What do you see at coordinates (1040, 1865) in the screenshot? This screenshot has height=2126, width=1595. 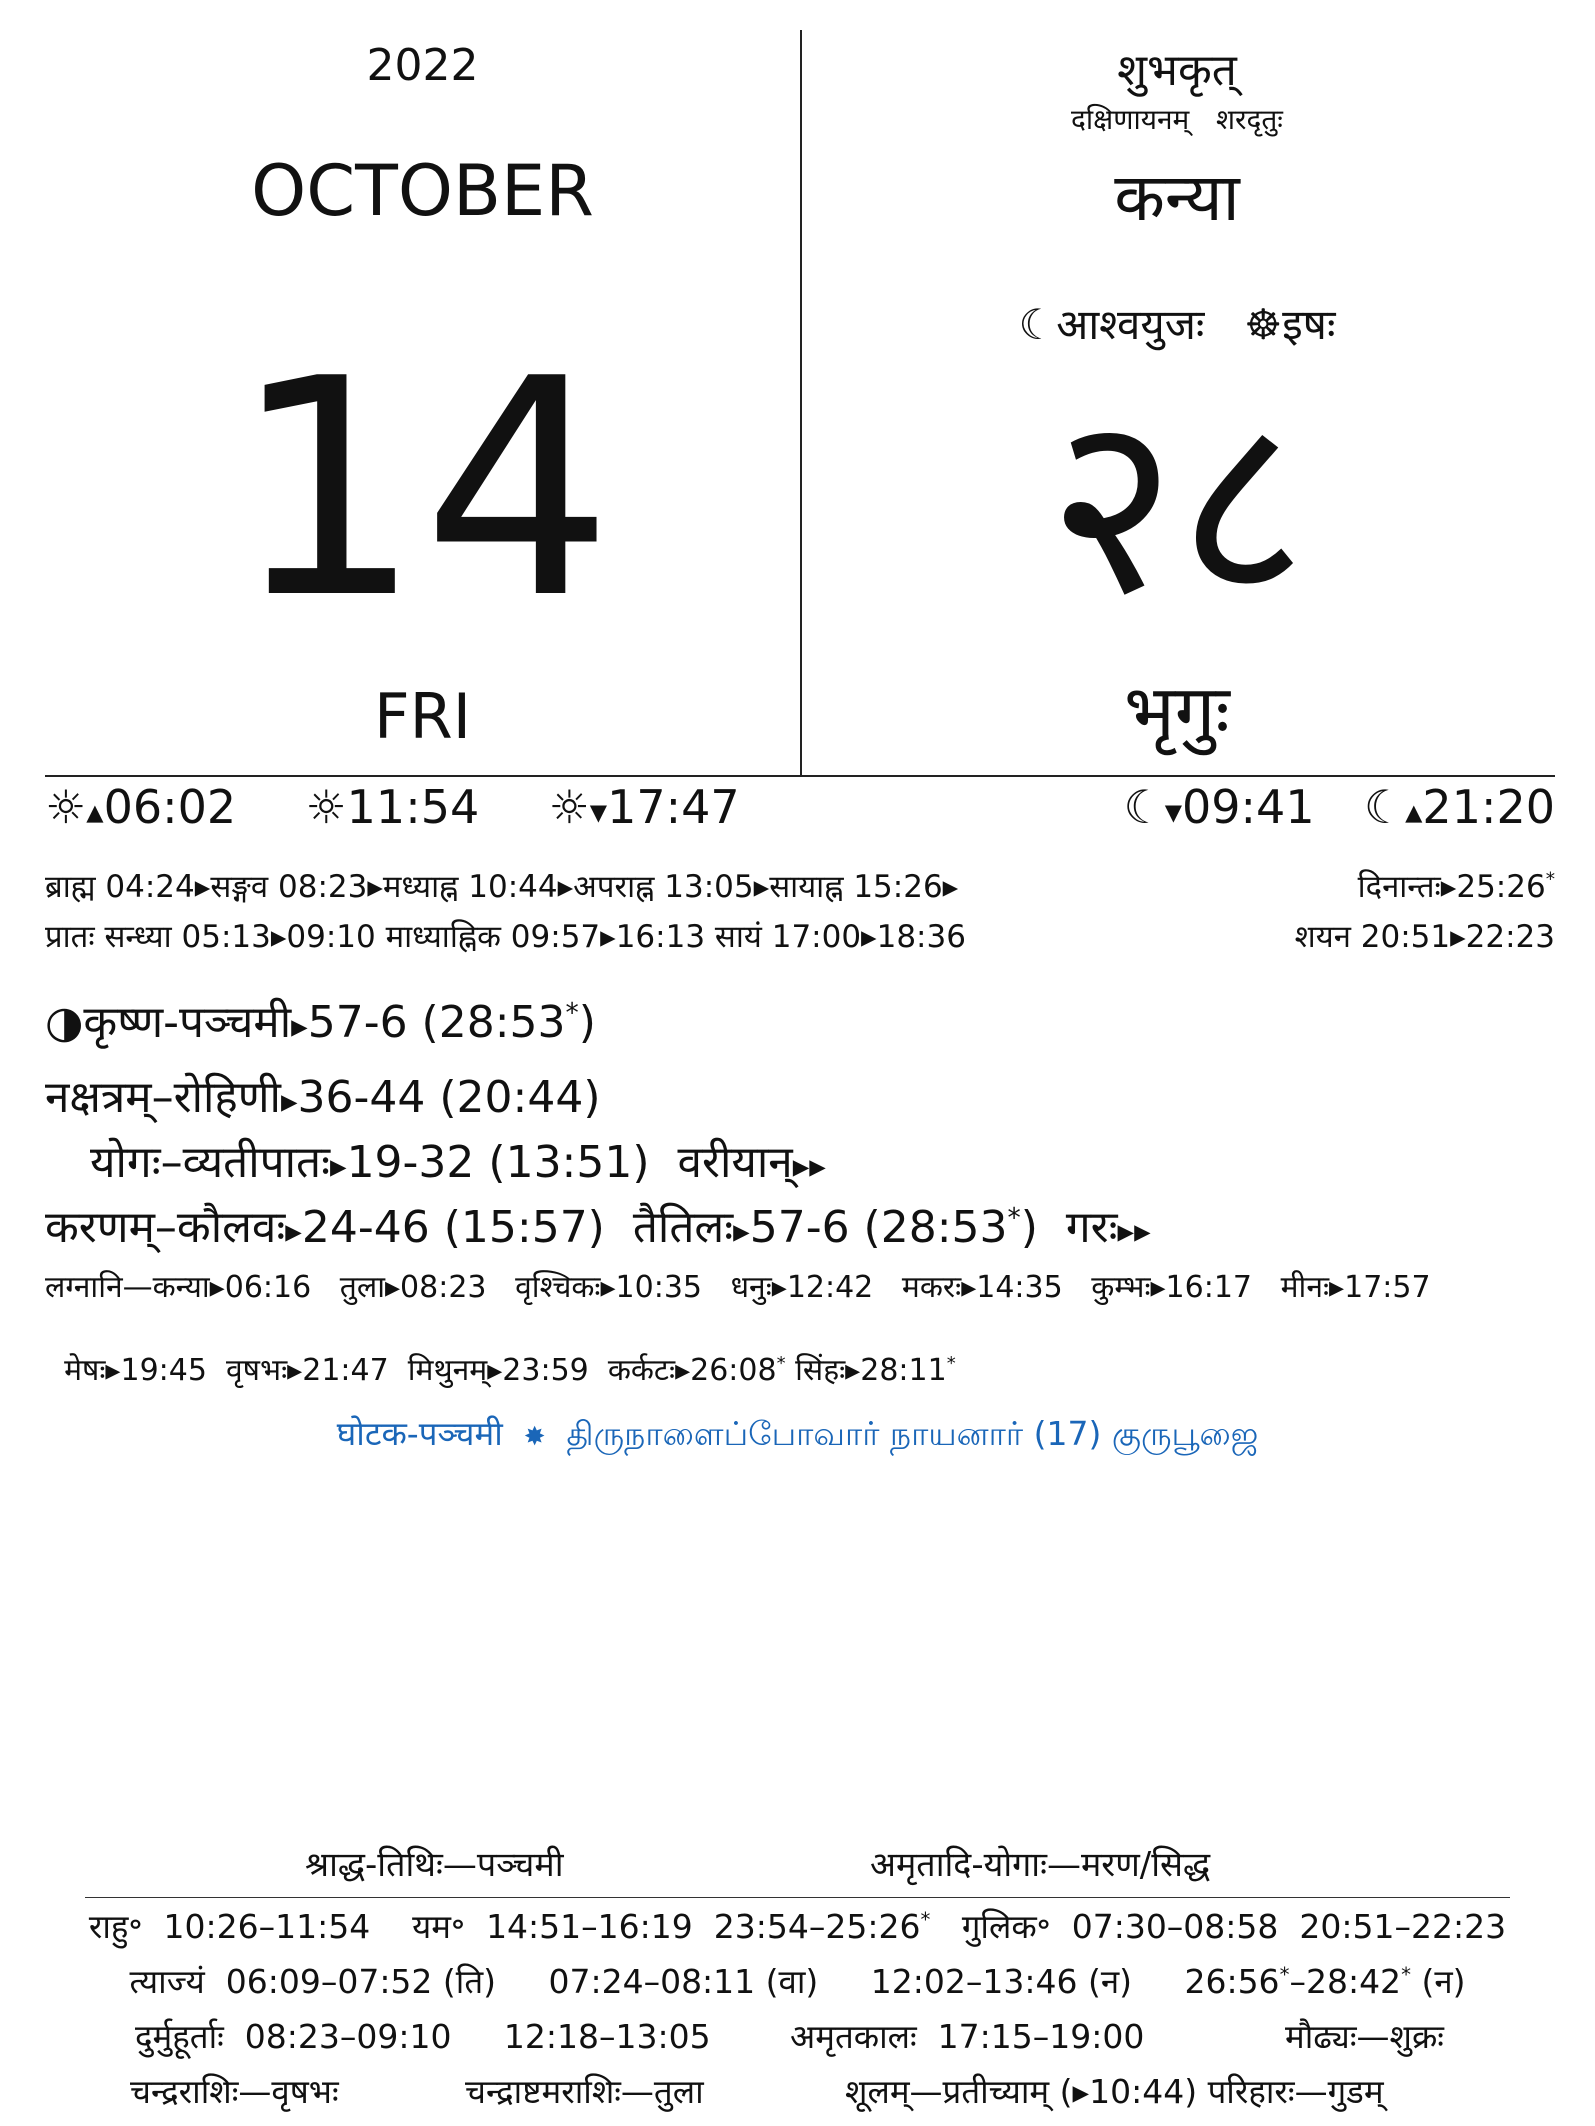 I see `amritadi-yoga: अमृतादि-योगाः—मरण/सिद्ध` at bounding box center [1040, 1865].